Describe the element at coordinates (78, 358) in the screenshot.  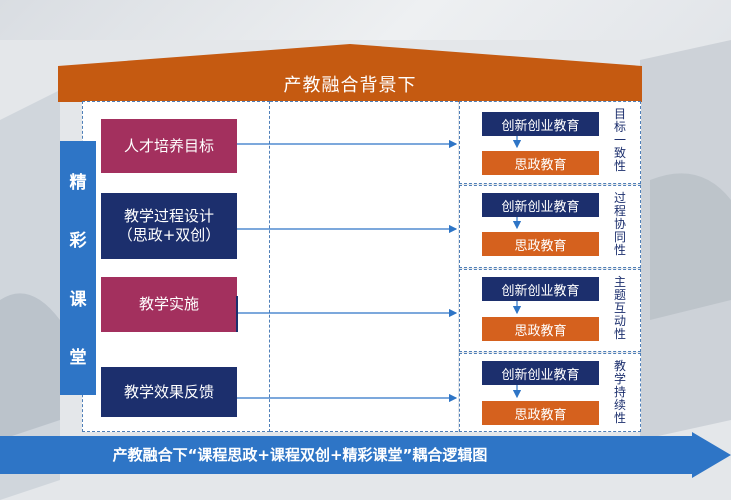
I see `side-bar-char: 堂` at that location.